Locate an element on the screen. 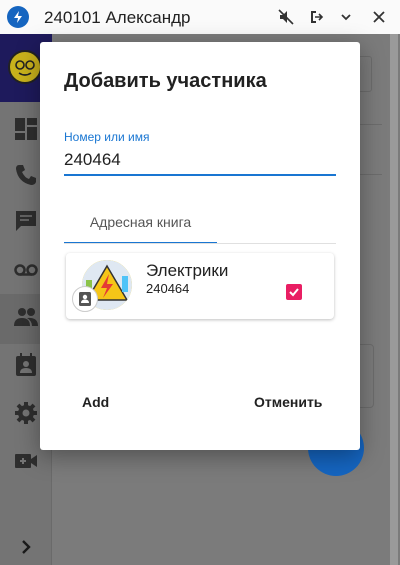 Image resolution: width=400 pixels, height=565 pixels. settings-icon is located at coordinates (26, 413).